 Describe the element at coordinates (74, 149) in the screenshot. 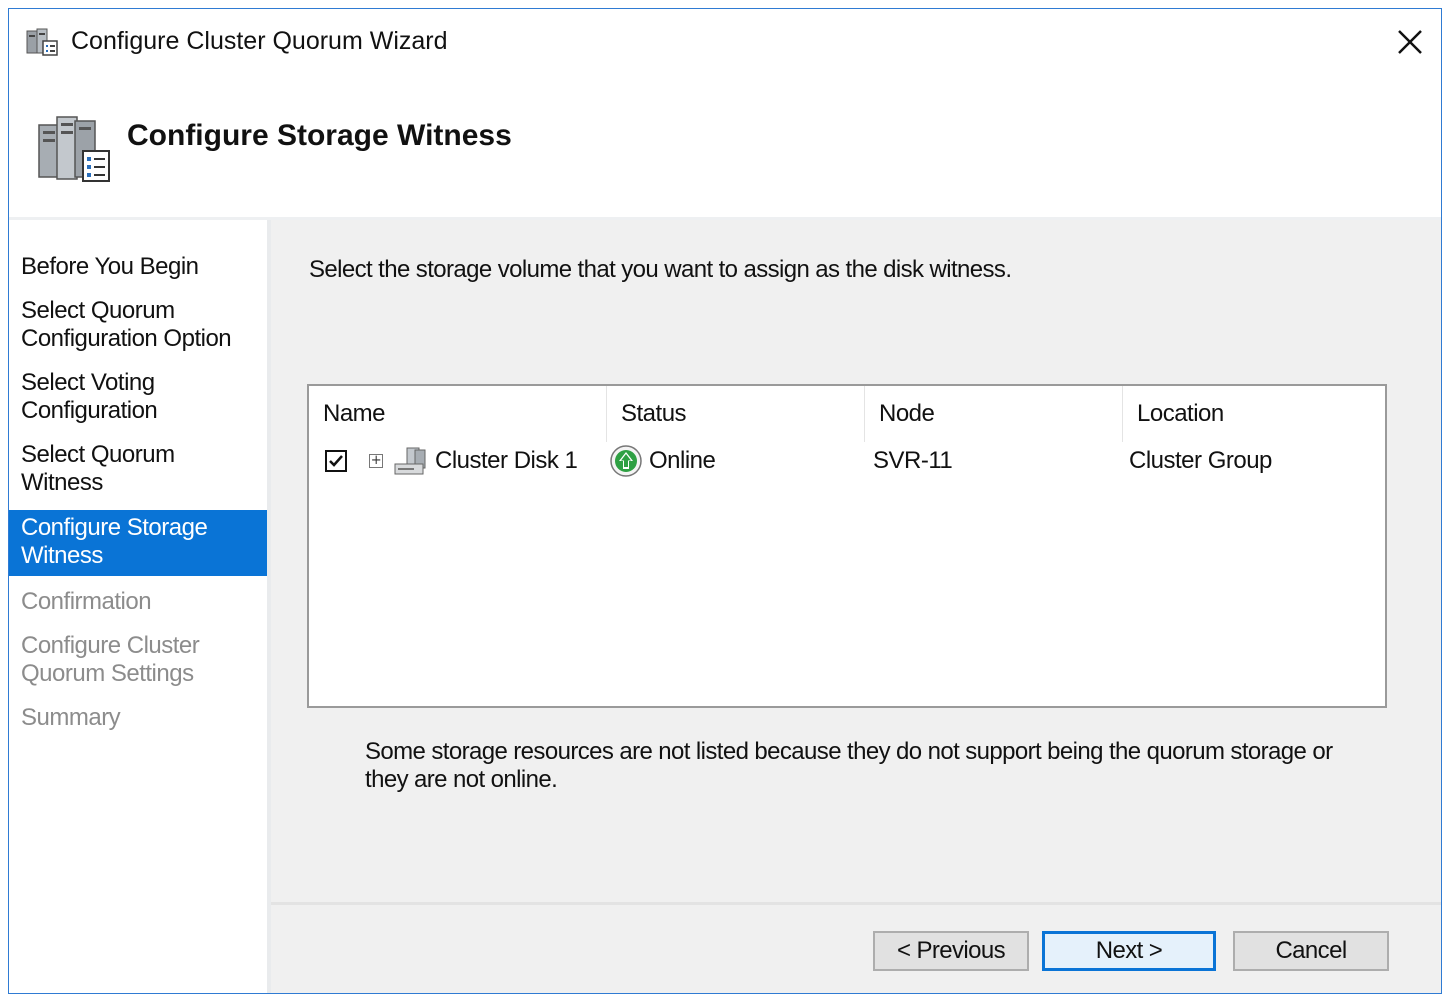

I see `cluster-storage-icon` at that location.